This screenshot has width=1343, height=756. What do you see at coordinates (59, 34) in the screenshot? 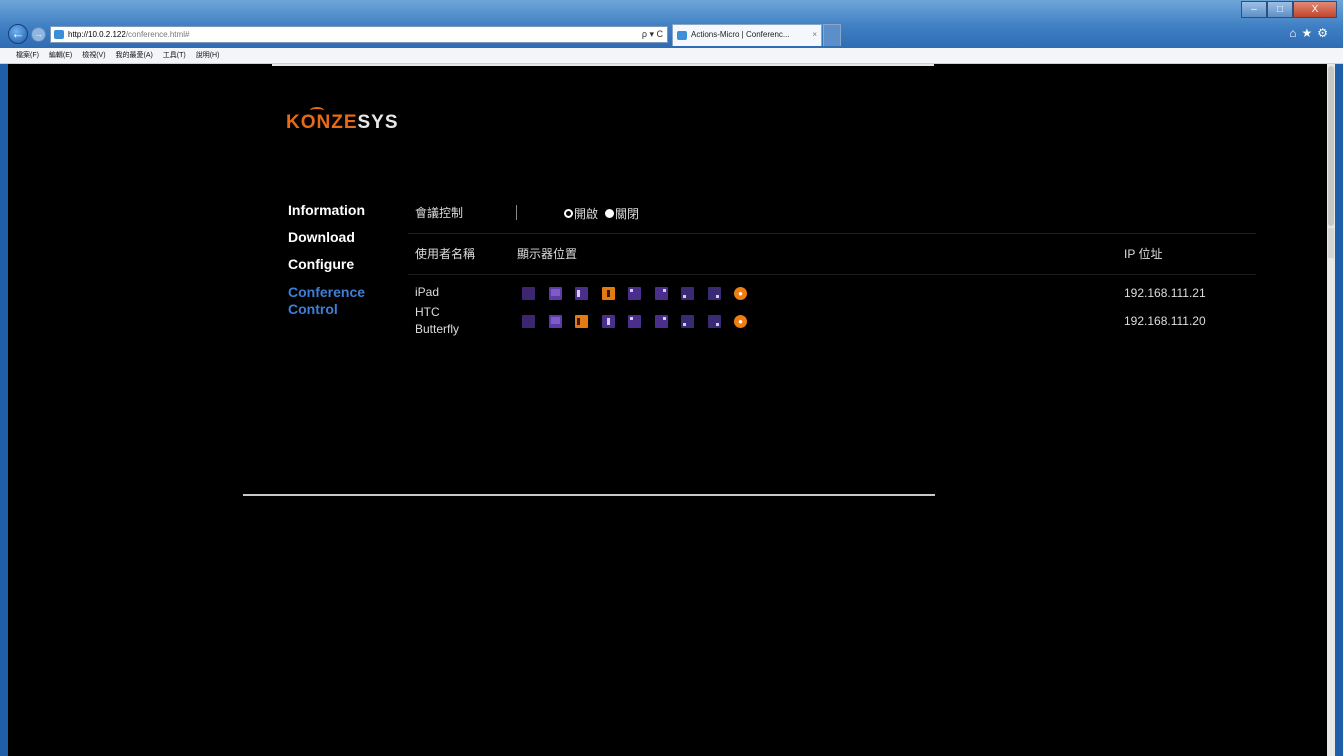
I see `page-favicon-icon` at bounding box center [59, 34].